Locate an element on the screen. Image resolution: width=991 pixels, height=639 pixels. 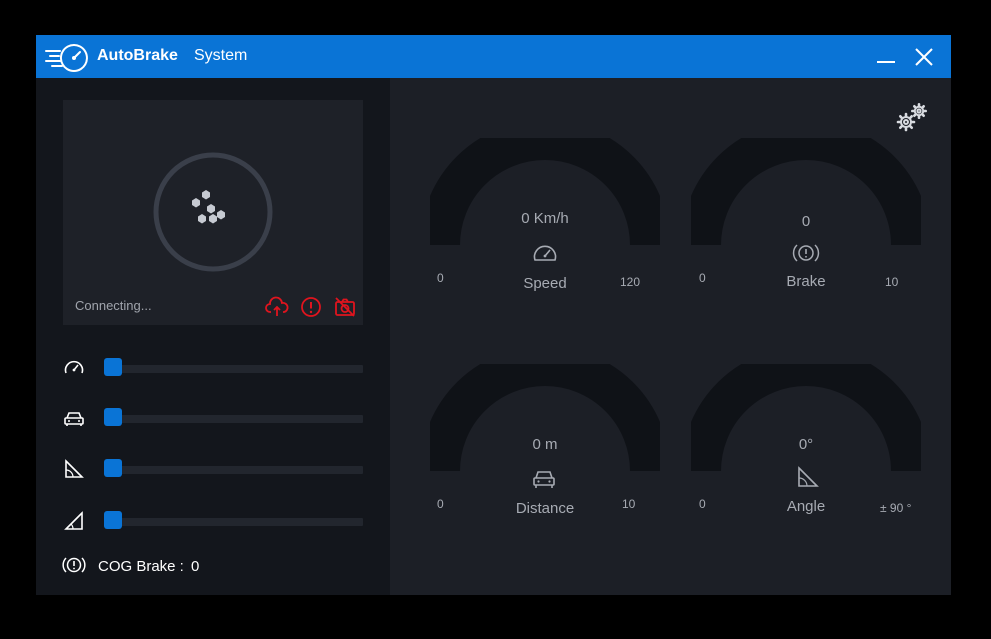
cog-brake-value: 0 is located at coordinates (195, 566).